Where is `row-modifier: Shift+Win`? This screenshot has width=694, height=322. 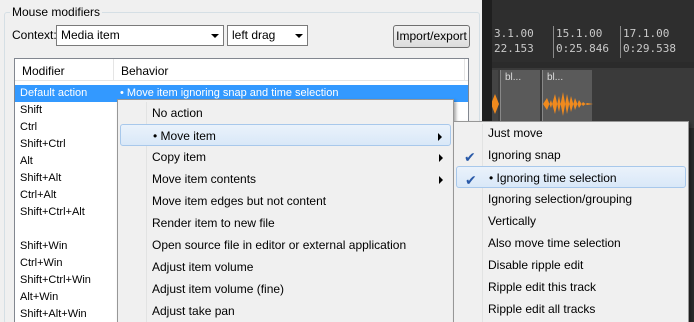
row-modifier: Shift+Win is located at coordinates (44, 246).